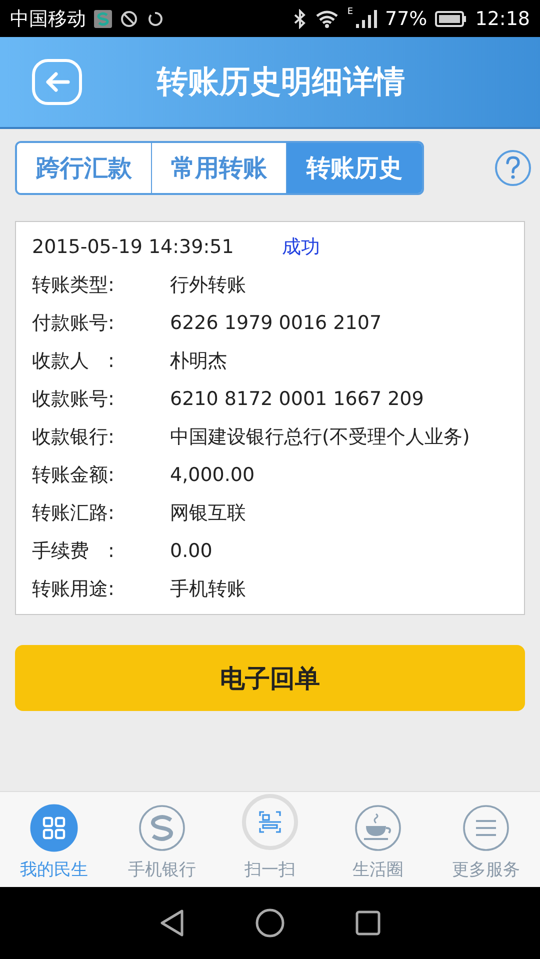 This screenshot has width=540, height=959. I want to click on field-label: 转账汇路:, so click(74, 513).